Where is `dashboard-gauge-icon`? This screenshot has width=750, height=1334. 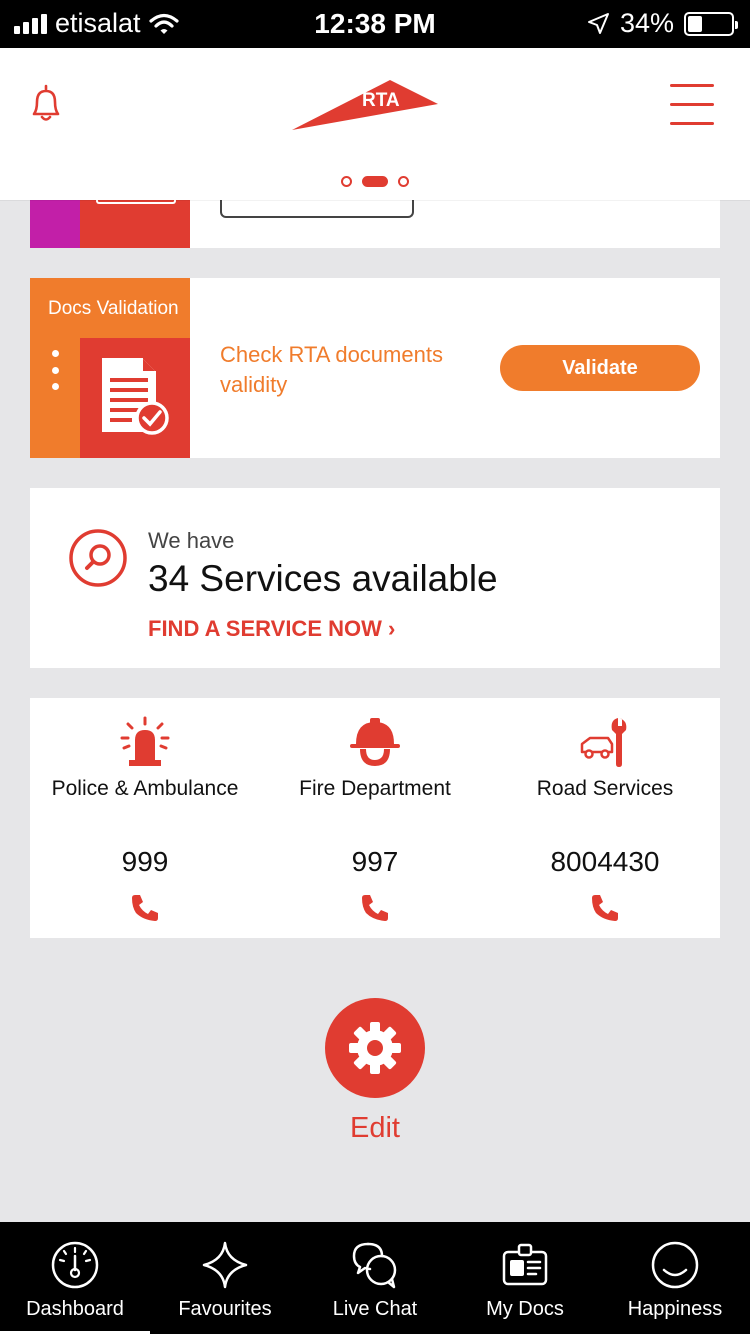 dashboard-gauge-icon is located at coordinates (75, 1265).